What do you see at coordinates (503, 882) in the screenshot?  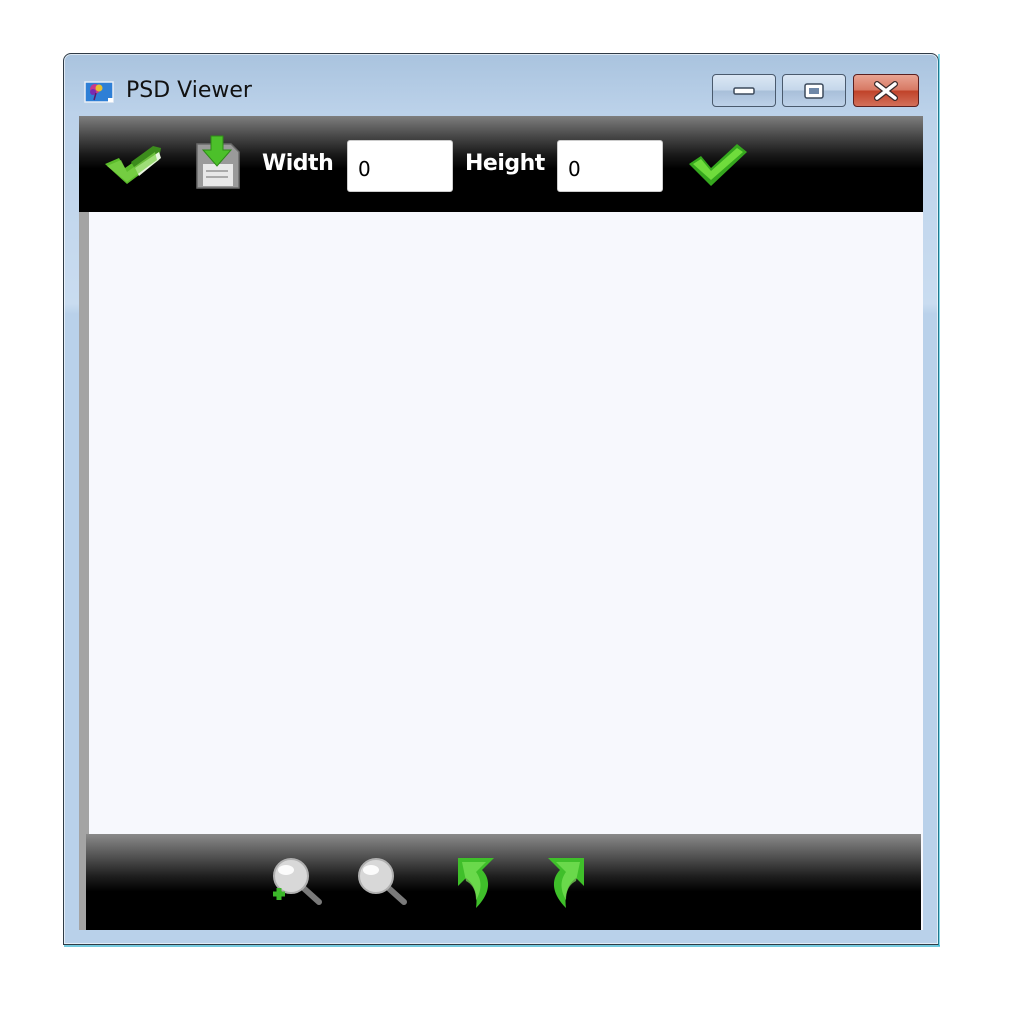 I see `bottom-toolbar` at bounding box center [503, 882].